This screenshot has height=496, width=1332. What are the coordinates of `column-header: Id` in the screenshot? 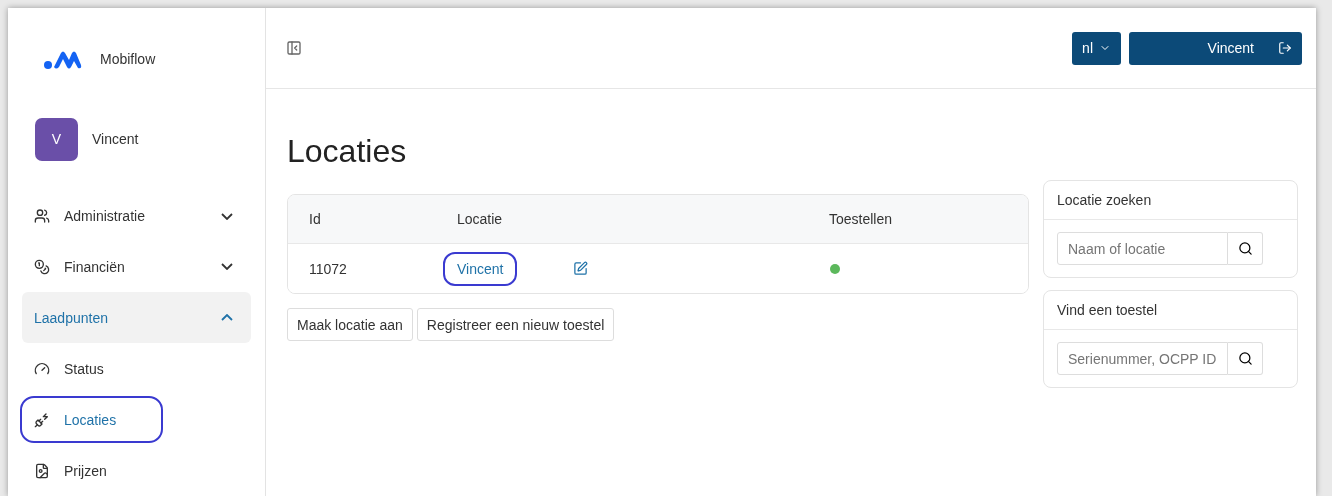 It's located at (315, 219).